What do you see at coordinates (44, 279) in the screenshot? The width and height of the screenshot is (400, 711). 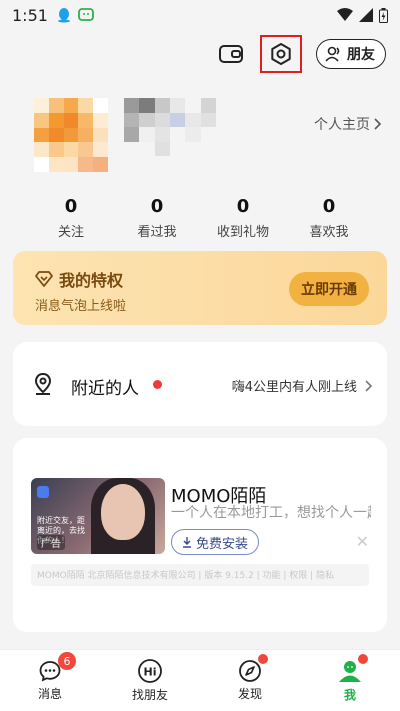 I see `diamond-icon` at bounding box center [44, 279].